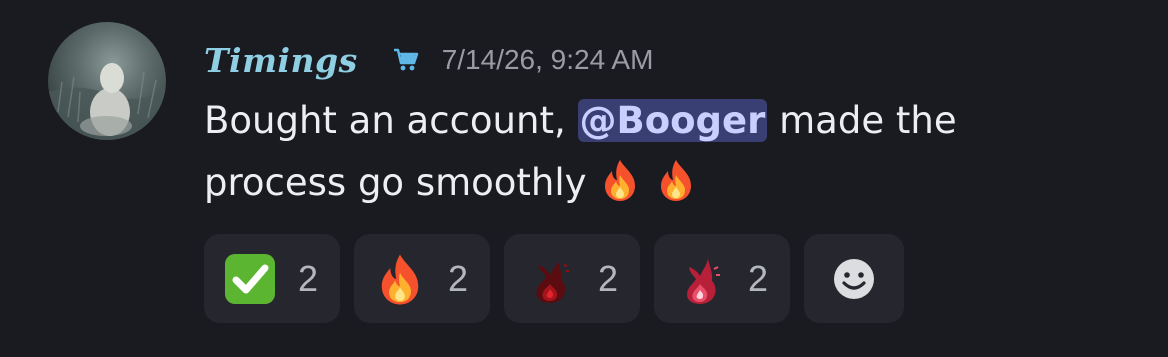 The width and height of the screenshot is (1168, 357). Describe the element at coordinates (700, 279) in the screenshot. I see `pink-flame-icon` at that location.